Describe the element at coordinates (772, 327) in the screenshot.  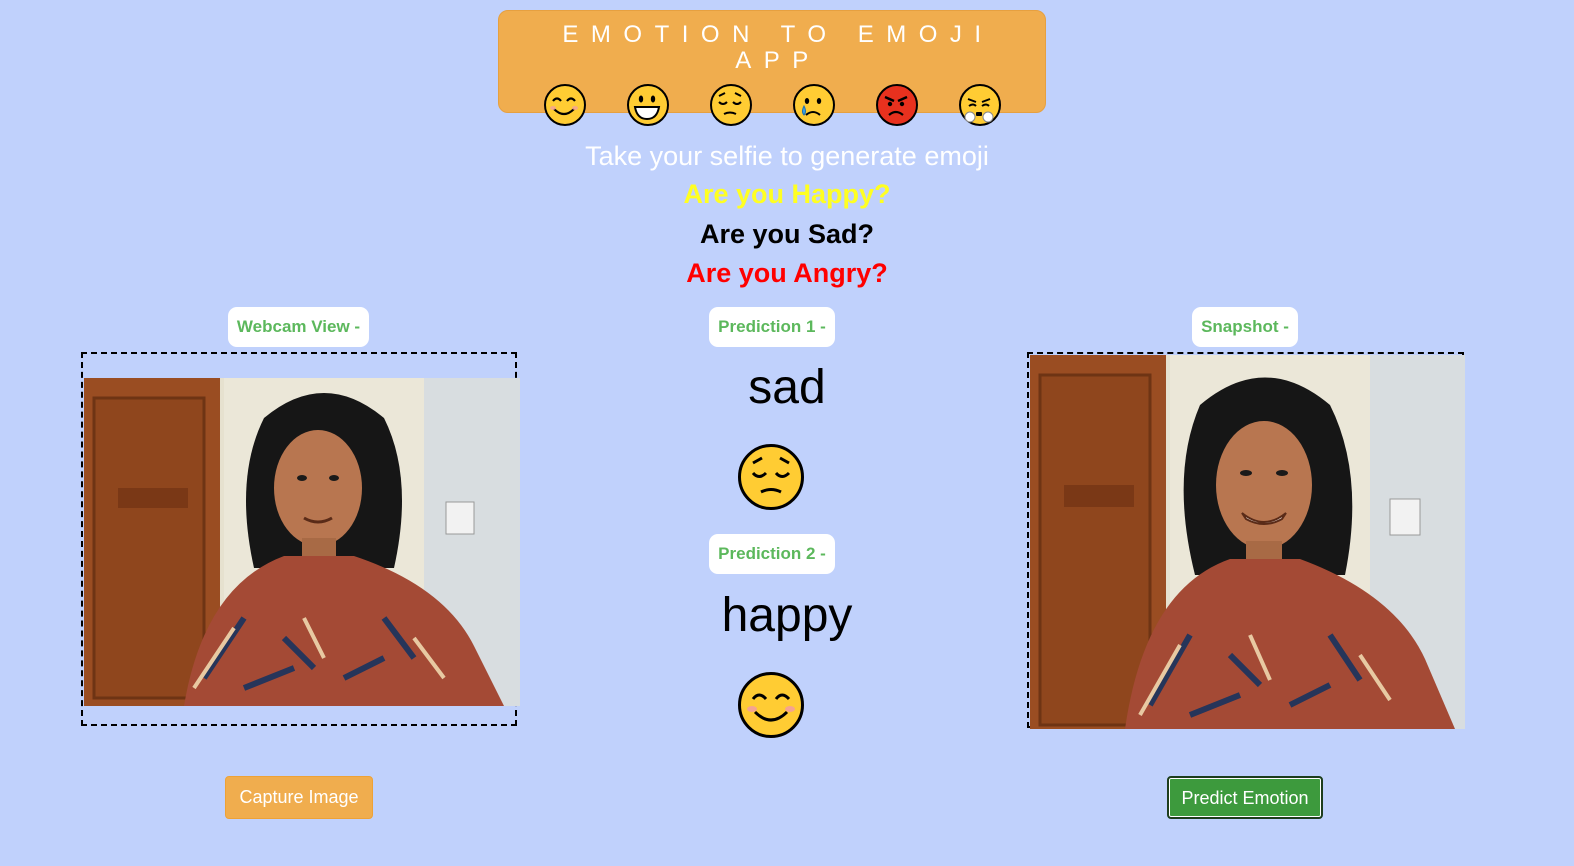
I see `prediction-1-label: Prediction 1 -` at that location.